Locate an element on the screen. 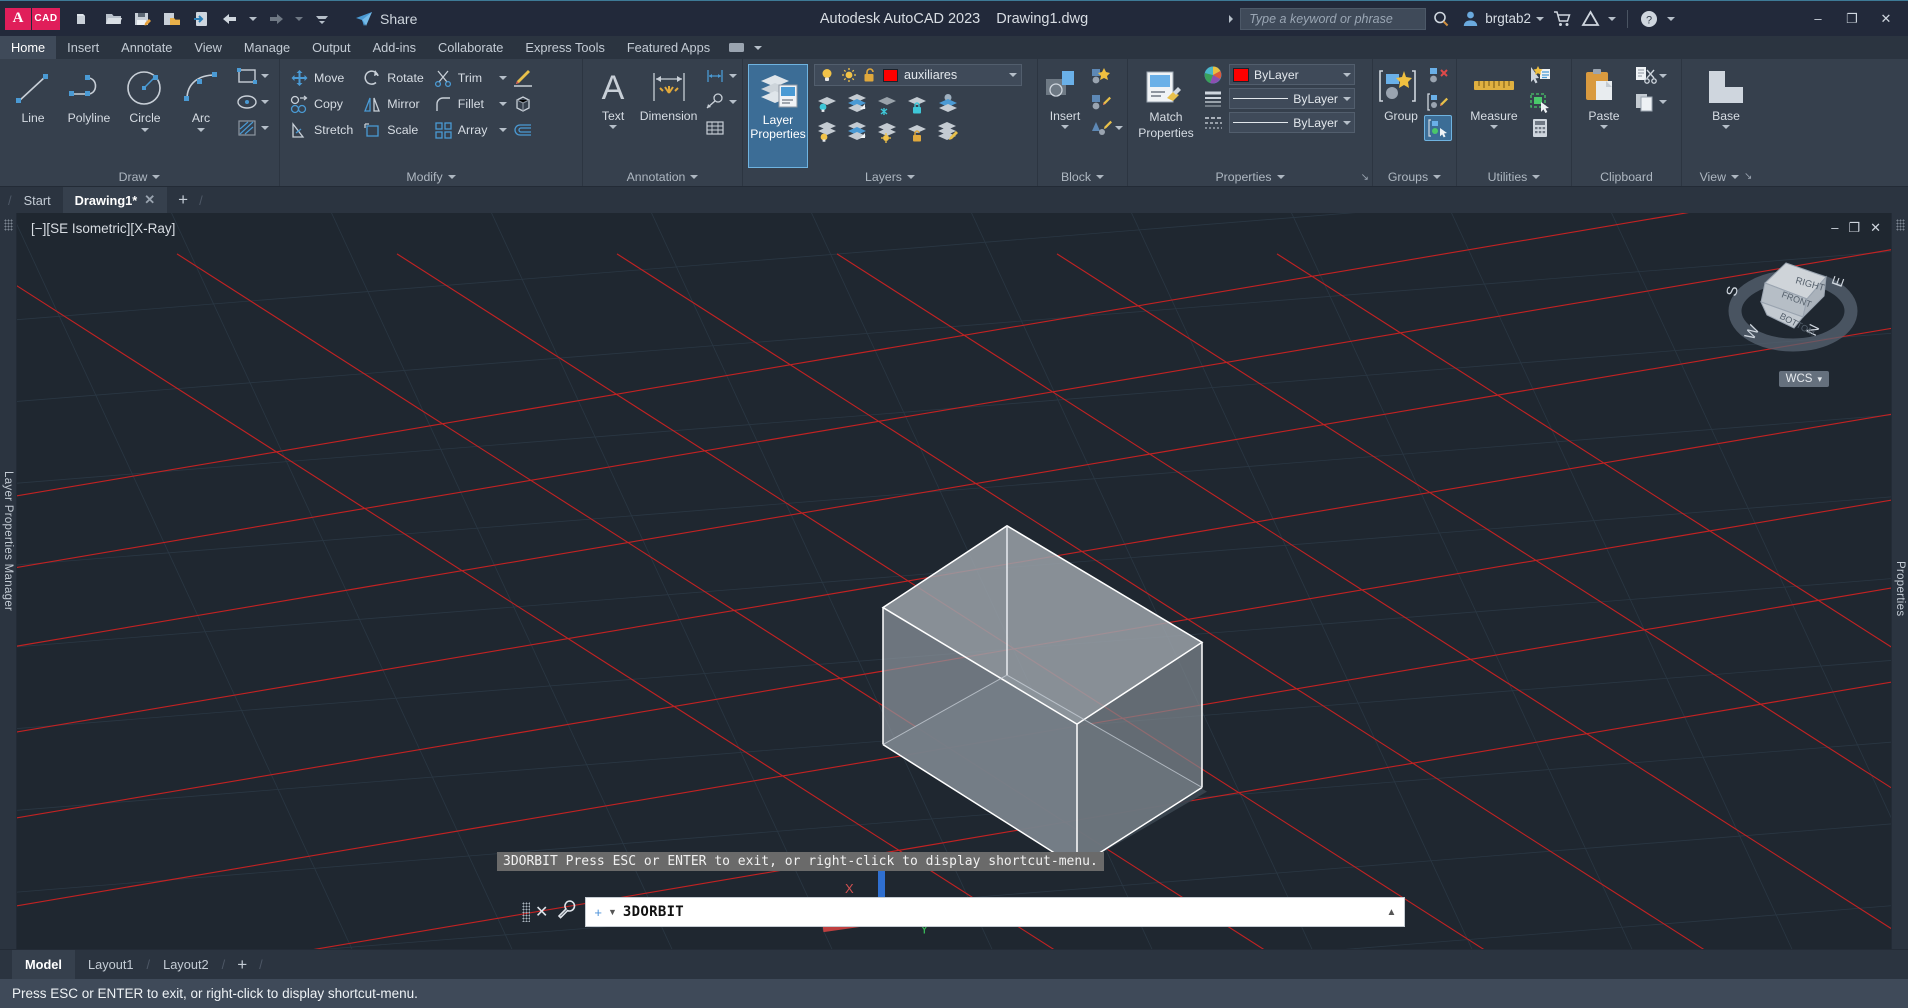 This screenshot has height=1008, width=1908. paste-button: Paste is located at coordinates (1604, 96).